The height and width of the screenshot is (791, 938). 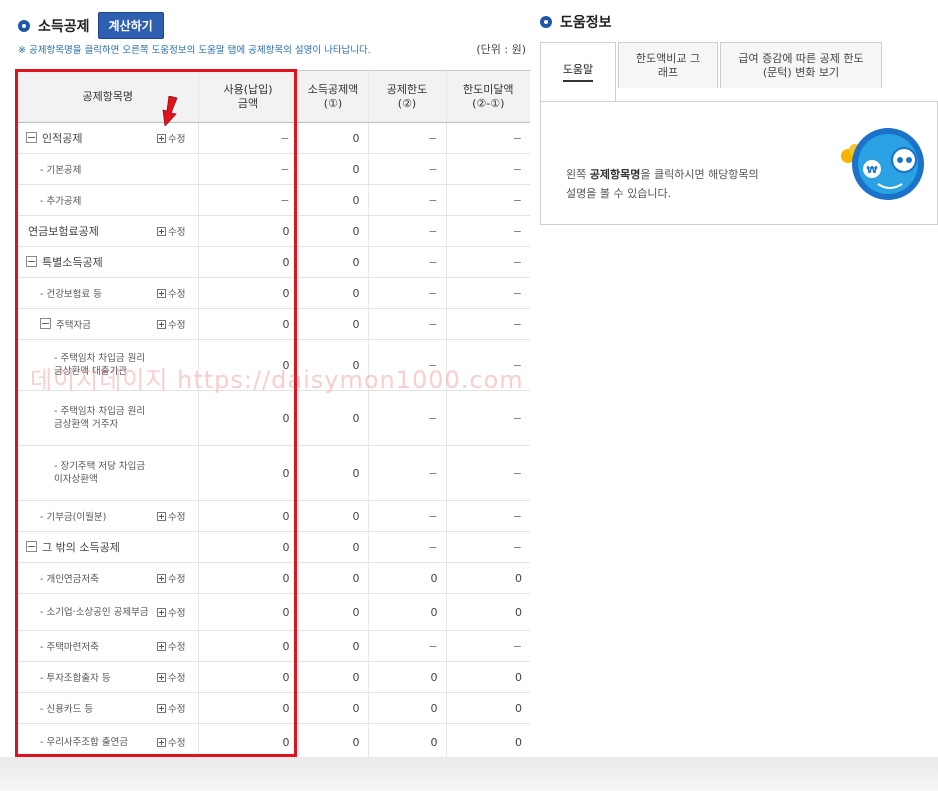 What do you see at coordinates (274, 578) in the screenshot?
I see `table-row: - 개인연금저축 수정 0 0 0 0` at bounding box center [274, 578].